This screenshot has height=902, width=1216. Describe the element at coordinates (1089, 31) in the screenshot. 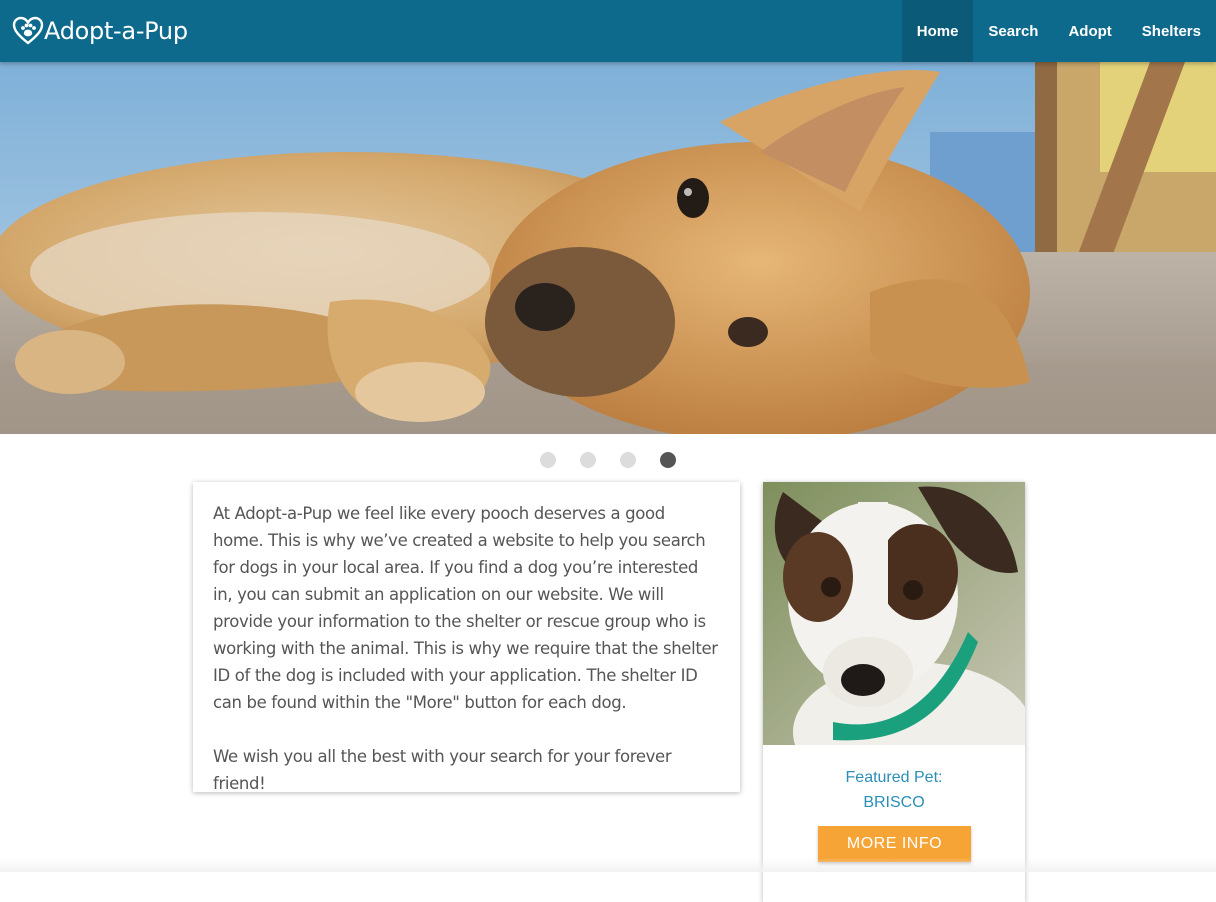

I see `nav-adopt: Adopt` at that location.